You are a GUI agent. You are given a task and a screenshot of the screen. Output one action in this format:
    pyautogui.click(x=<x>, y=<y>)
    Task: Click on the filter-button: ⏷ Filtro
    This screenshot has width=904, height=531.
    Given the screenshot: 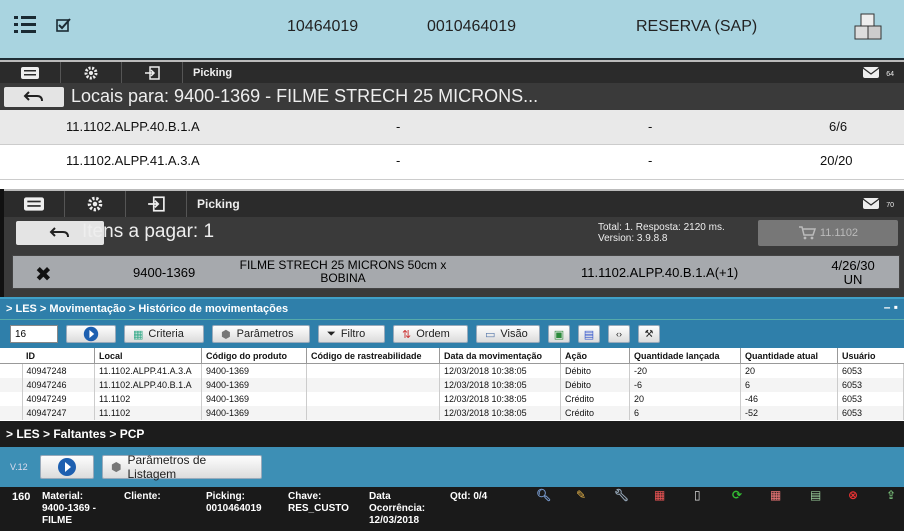 What is the action you would take?
    pyautogui.click(x=351, y=334)
    